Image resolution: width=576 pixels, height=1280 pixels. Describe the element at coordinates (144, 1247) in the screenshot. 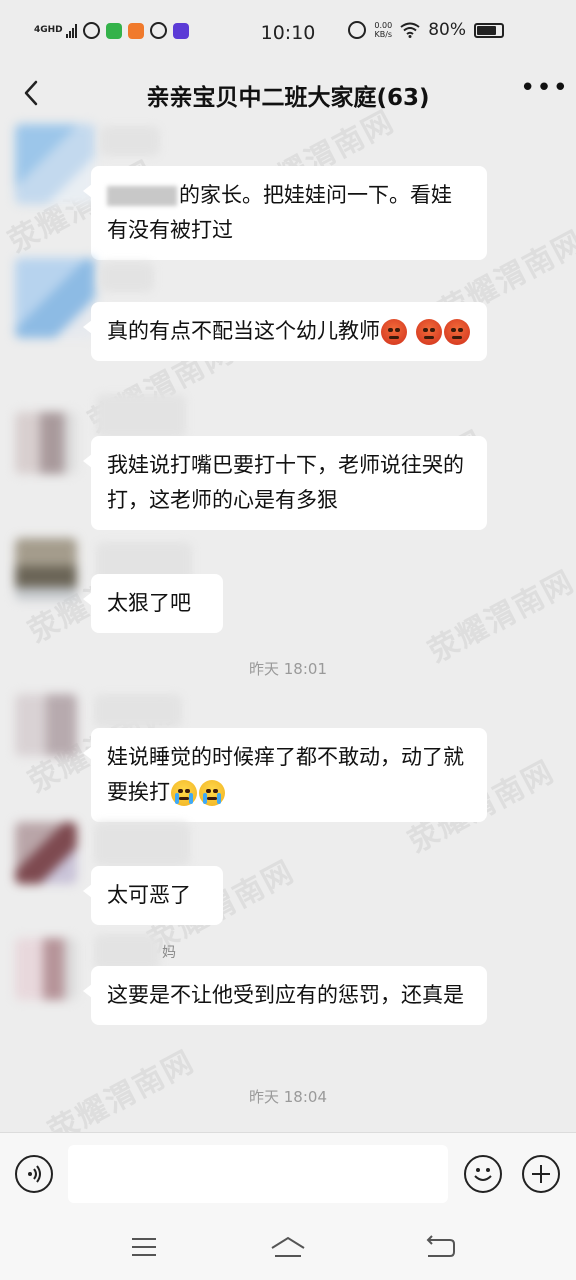

I see `menu-icon` at that location.